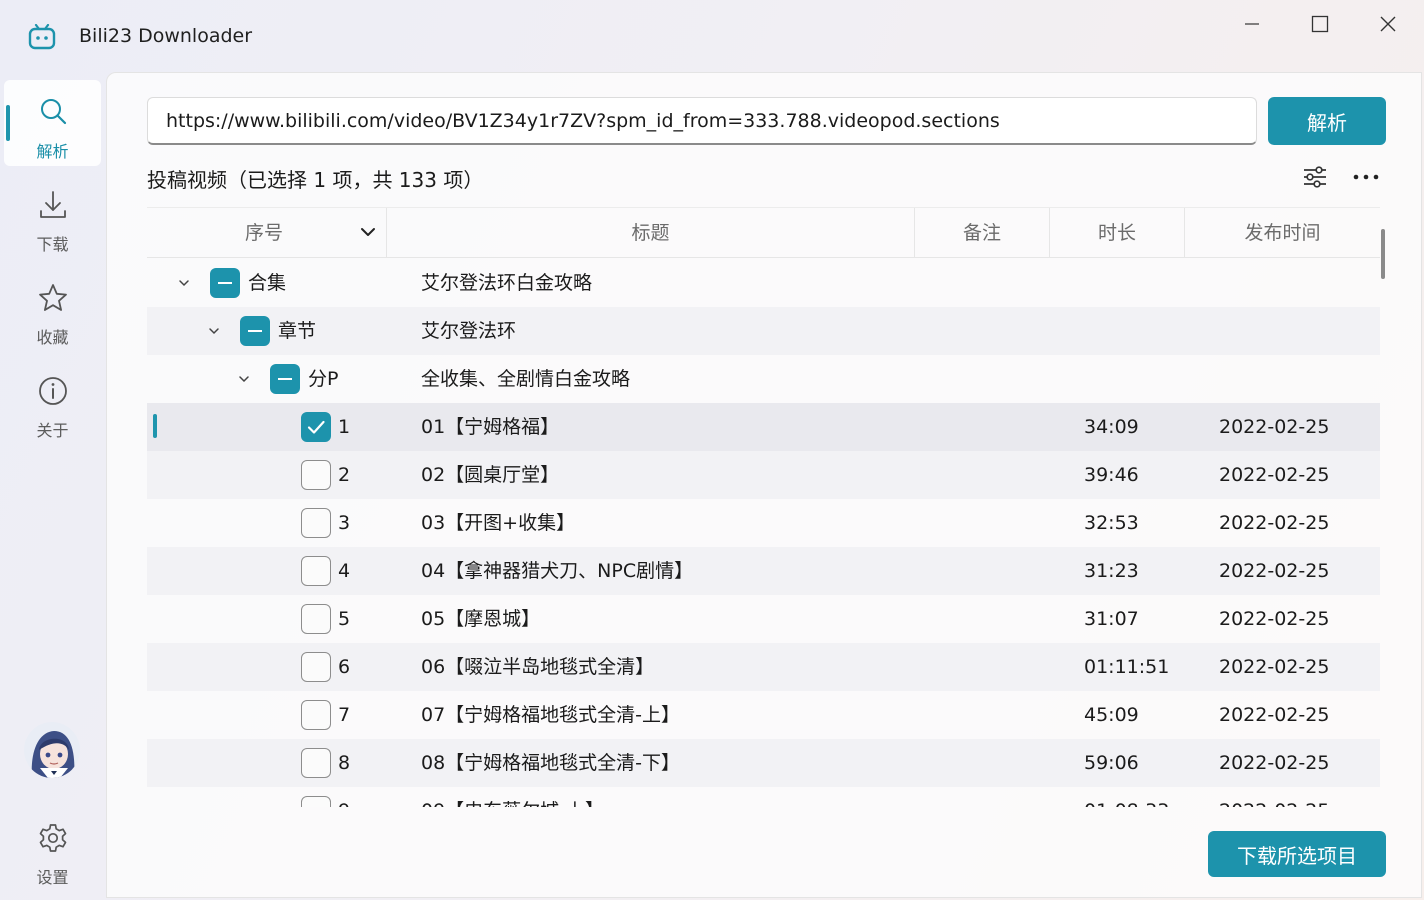 This screenshot has width=1424, height=900. I want to click on close-icon, so click(1388, 24).